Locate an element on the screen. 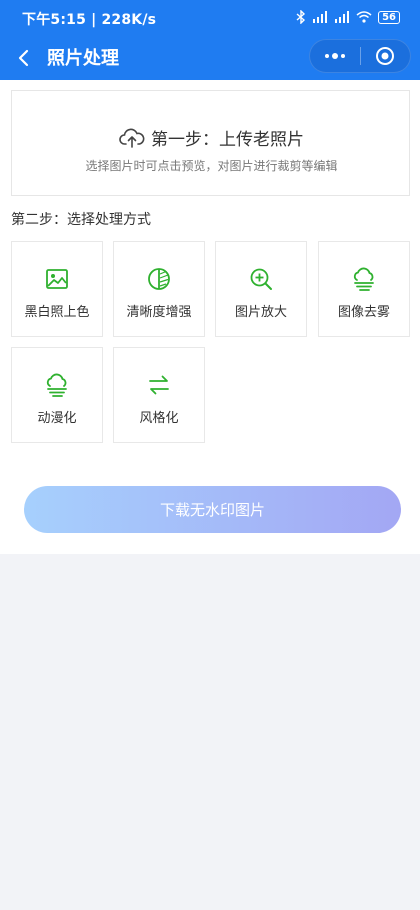  upload-title: 第一步：上传老照片 is located at coordinates (227, 140).